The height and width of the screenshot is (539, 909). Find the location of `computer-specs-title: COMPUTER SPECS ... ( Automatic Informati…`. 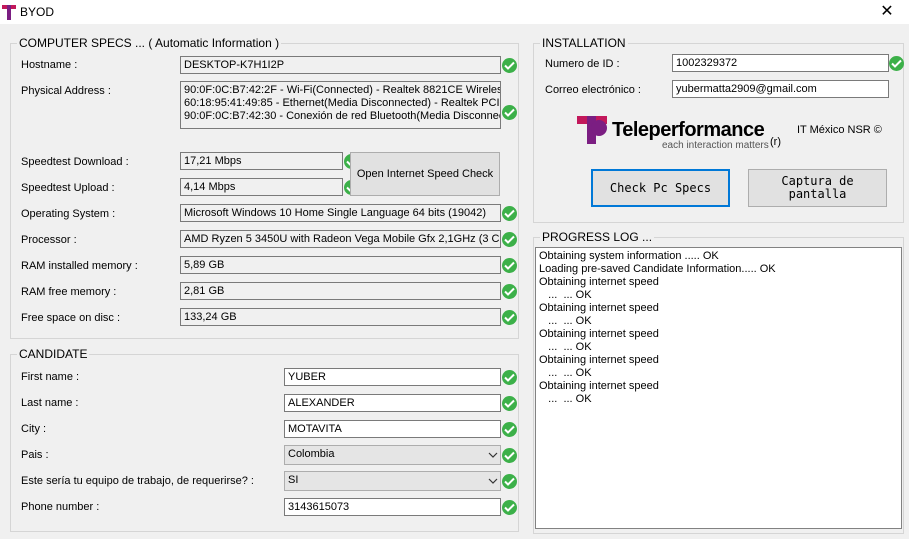

computer-specs-title: COMPUTER SPECS ... ( Automatic Informati… is located at coordinates (149, 43).